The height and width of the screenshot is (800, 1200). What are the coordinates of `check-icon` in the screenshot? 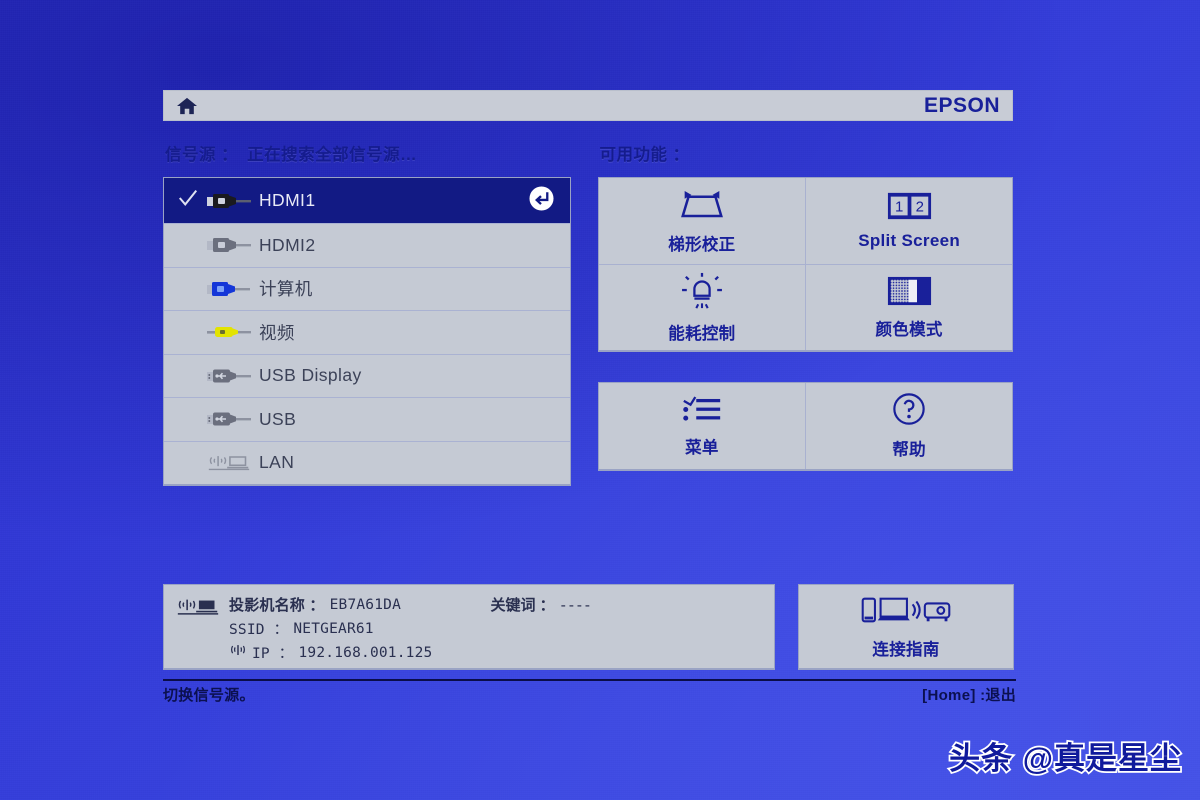 It's located at (192, 200).